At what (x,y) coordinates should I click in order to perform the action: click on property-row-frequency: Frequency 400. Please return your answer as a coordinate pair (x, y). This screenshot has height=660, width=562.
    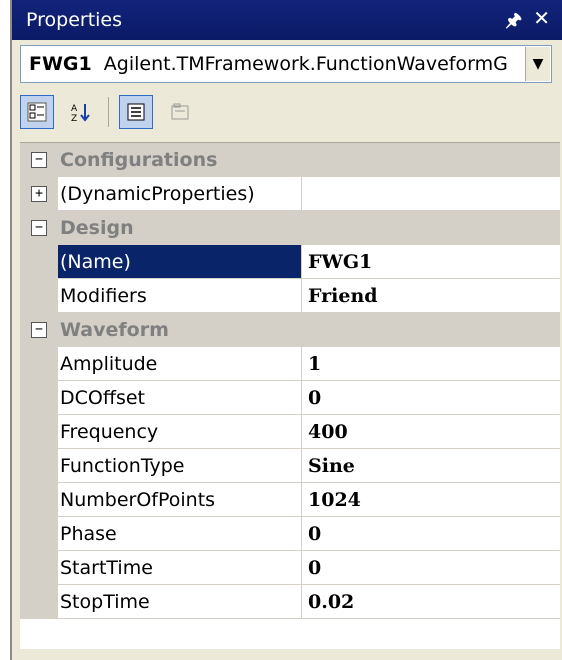
    Looking at the image, I should click on (290, 432).